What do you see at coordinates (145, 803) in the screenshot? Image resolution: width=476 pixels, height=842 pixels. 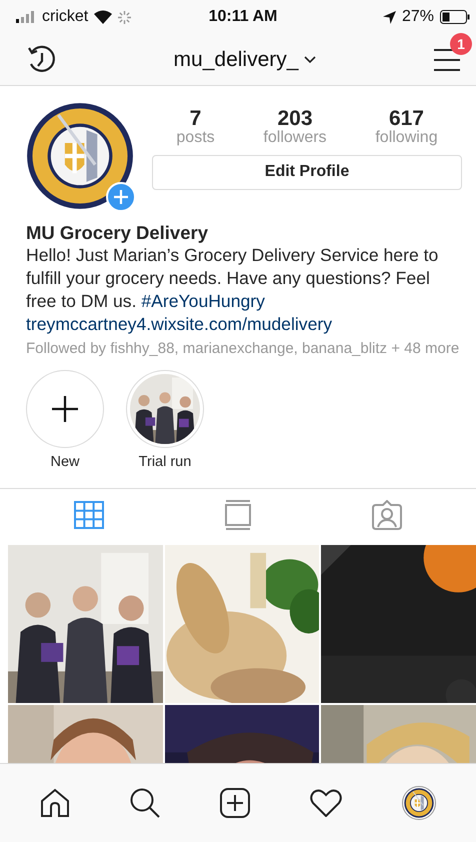 I see `search-icon` at bounding box center [145, 803].